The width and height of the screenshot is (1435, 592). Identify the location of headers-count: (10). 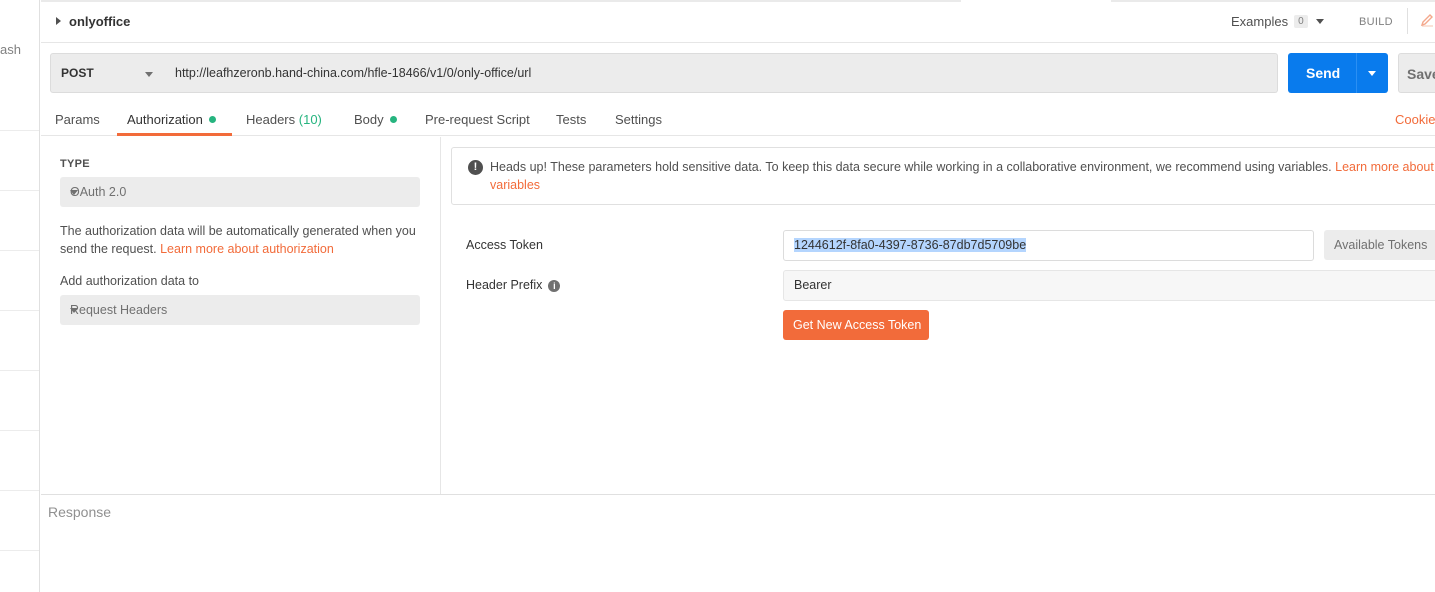
(310, 119).